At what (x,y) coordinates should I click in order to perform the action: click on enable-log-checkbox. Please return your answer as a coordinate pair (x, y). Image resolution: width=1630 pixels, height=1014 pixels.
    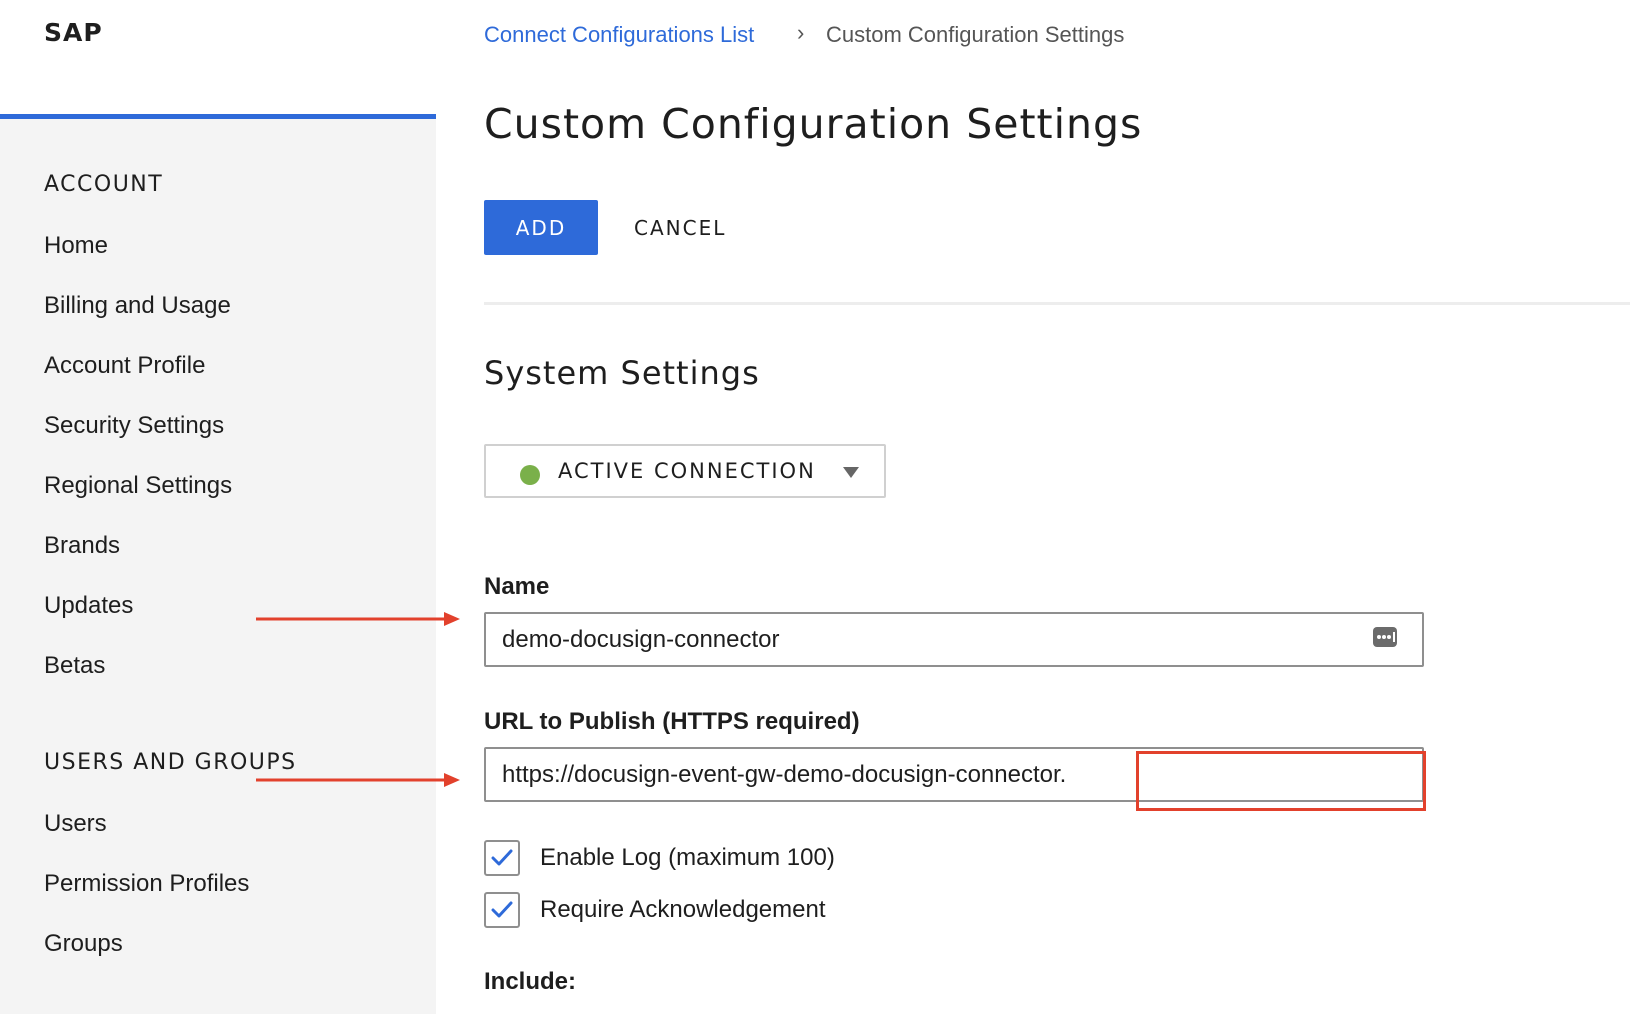
    Looking at the image, I should click on (502, 858).